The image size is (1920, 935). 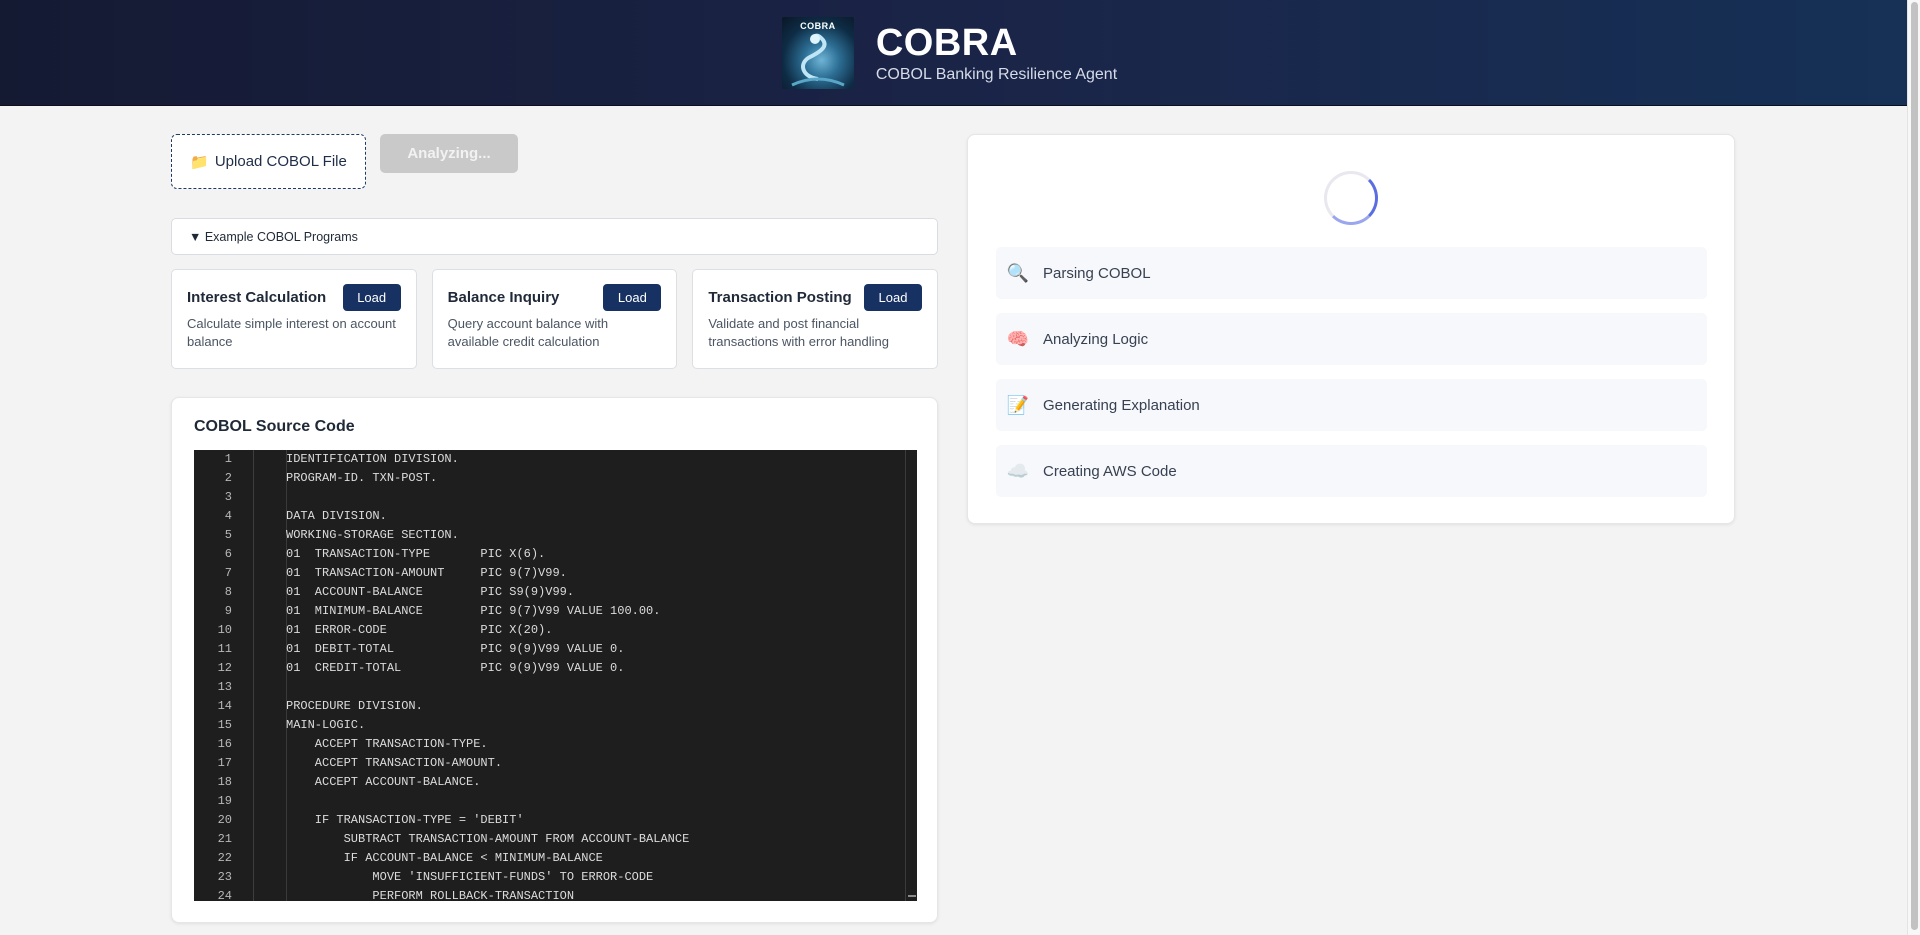 I want to click on load-balance-button: Load, so click(x=632, y=297).